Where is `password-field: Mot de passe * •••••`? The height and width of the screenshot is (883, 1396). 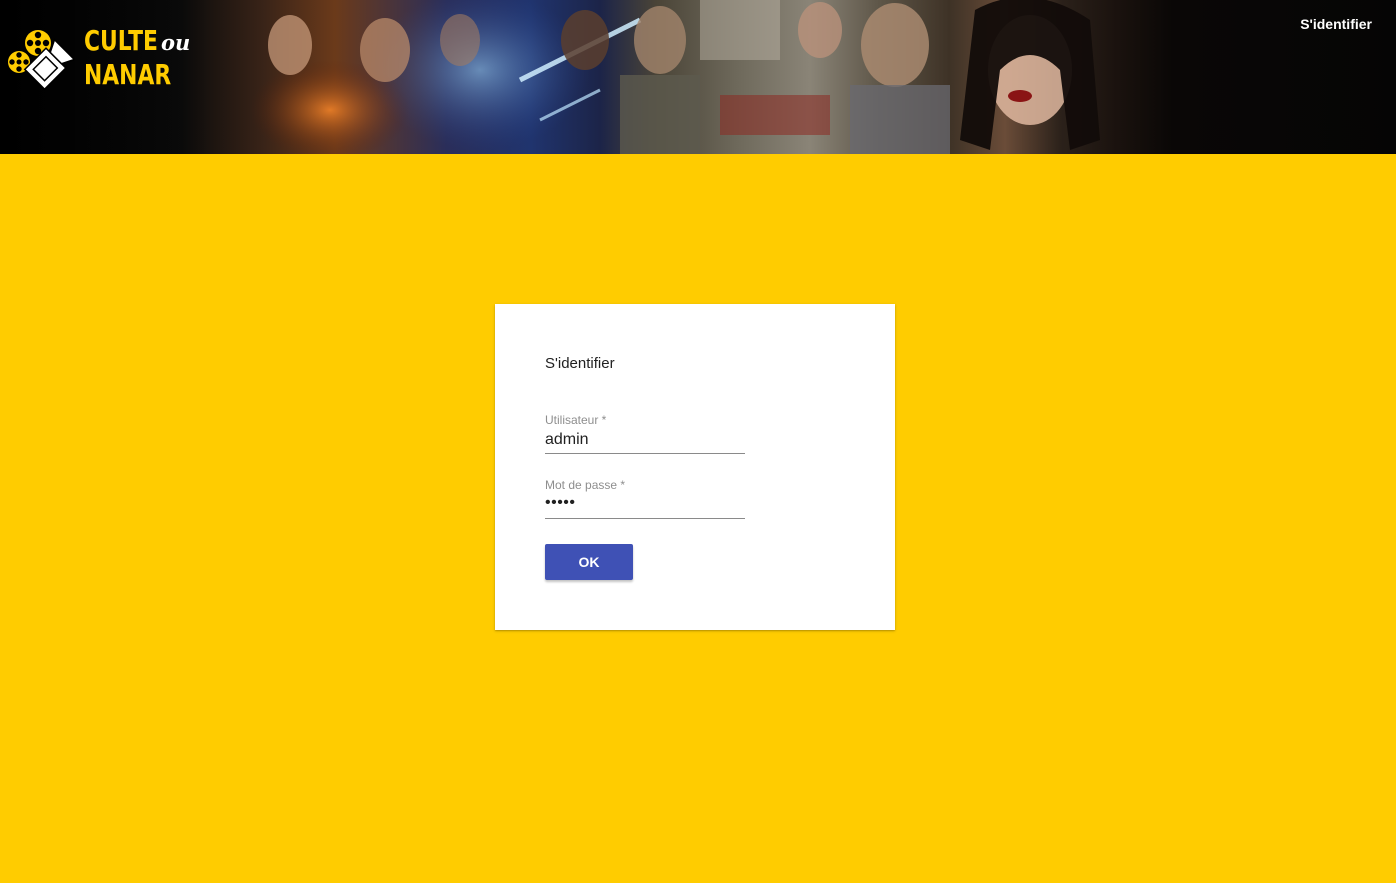 password-field: Mot de passe * ••••• is located at coordinates (645, 498).